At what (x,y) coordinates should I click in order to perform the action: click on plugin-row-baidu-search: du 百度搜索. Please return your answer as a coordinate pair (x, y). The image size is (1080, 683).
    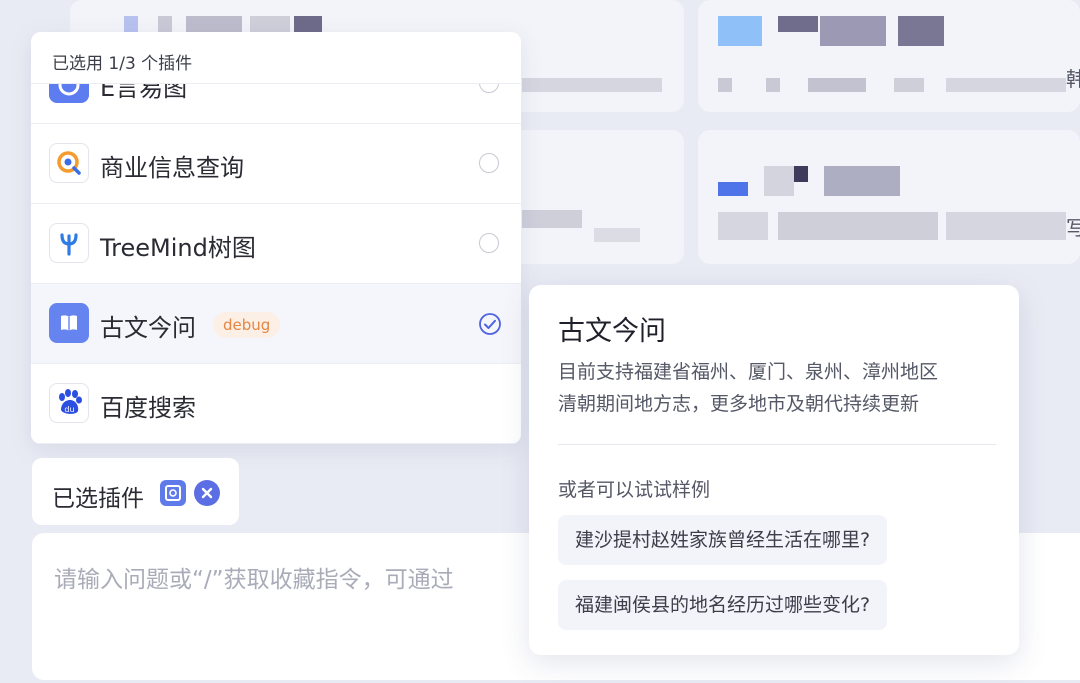
    Looking at the image, I should click on (276, 404).